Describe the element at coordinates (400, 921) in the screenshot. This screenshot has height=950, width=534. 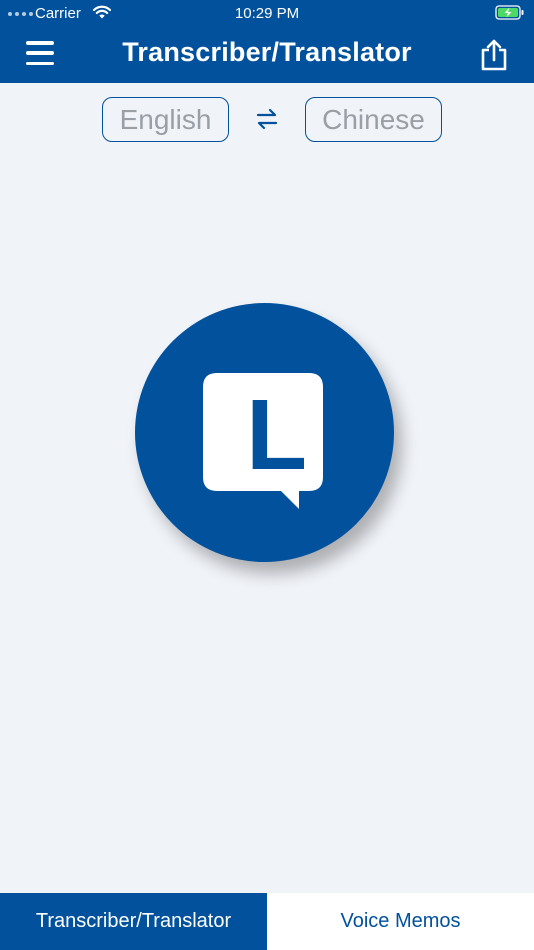
I see `tab-voice-memos: Voice Memos` at that location.